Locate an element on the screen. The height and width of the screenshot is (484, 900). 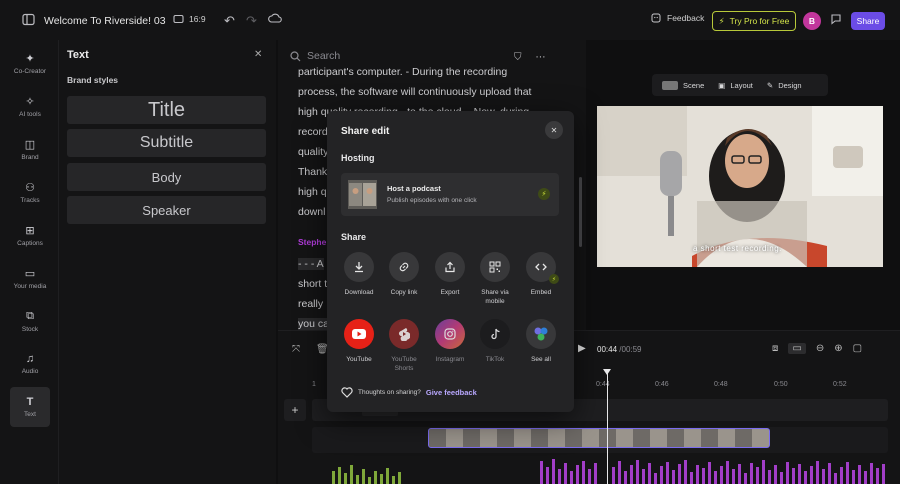
layout-icon: ▣ is located at coordinates (722, 85).